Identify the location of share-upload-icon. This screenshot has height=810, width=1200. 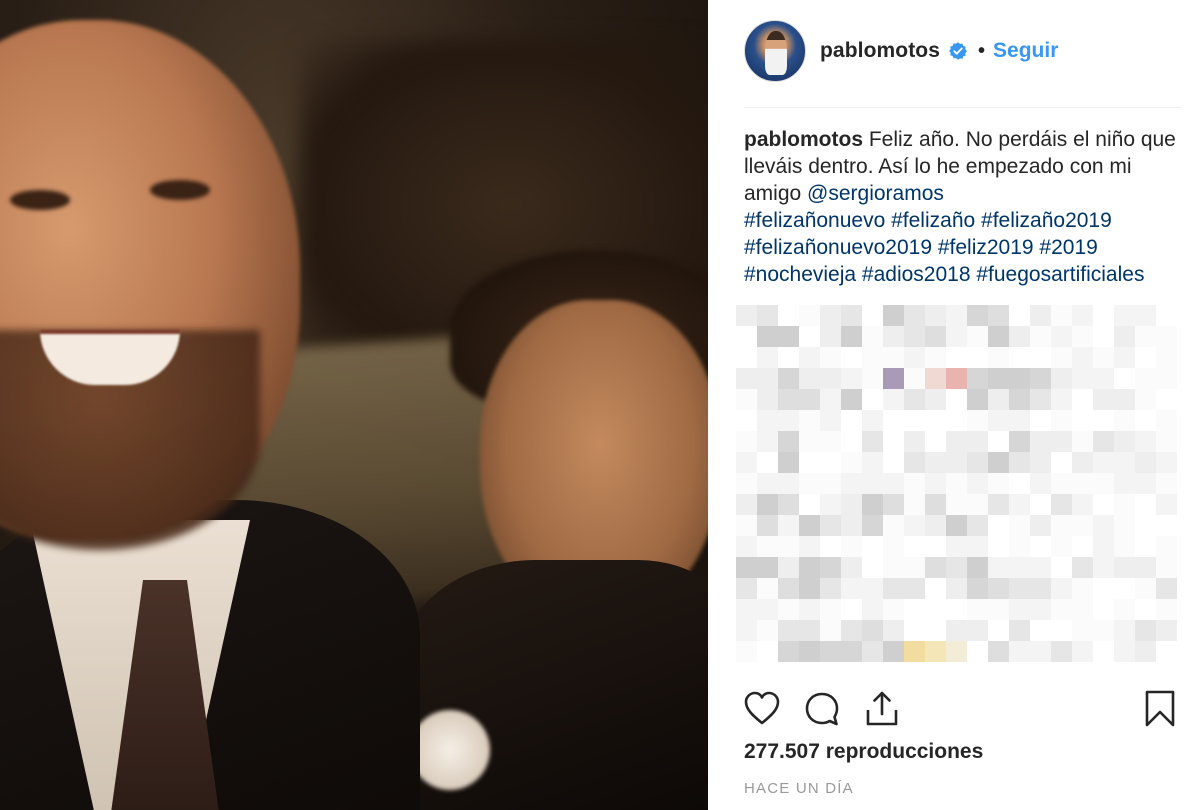
(882, 709).